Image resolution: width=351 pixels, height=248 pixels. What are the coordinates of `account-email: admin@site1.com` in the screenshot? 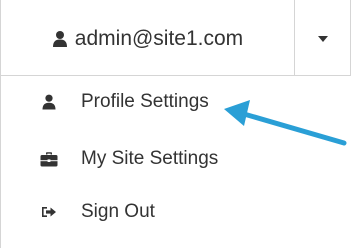 It's located at (159, 38).